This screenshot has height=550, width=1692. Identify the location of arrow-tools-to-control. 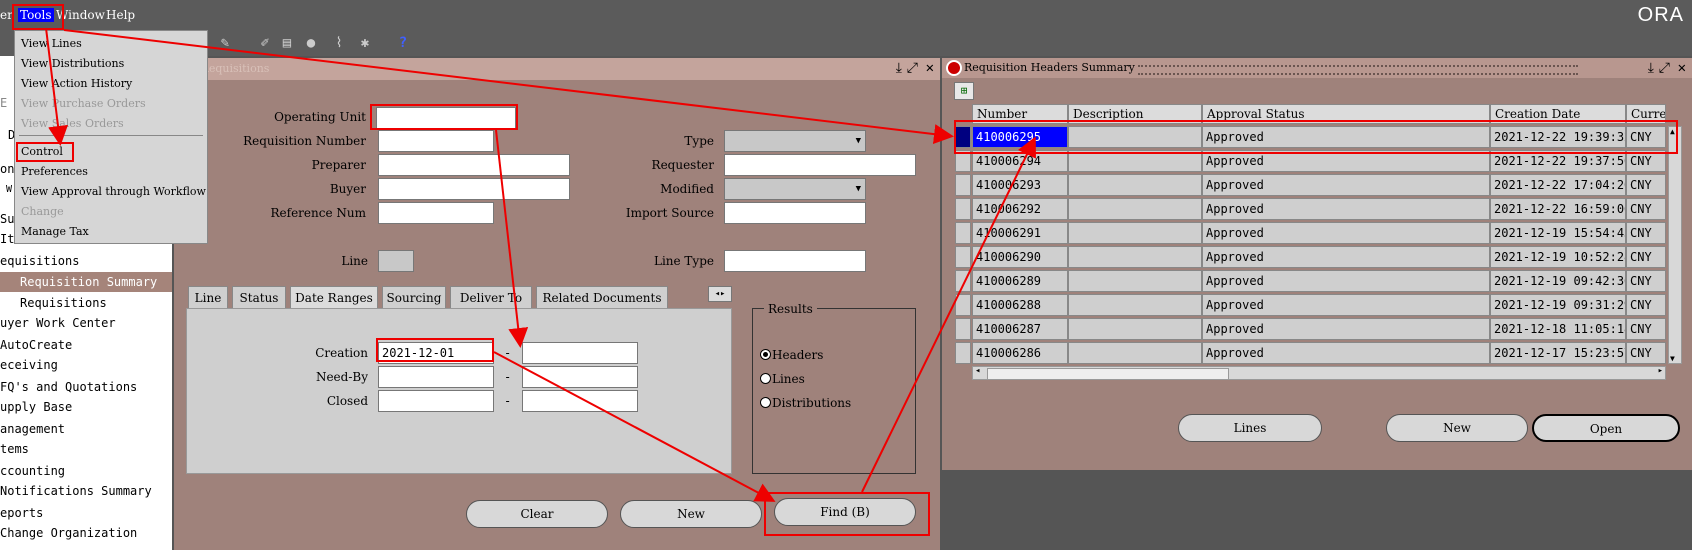
(56, 86).